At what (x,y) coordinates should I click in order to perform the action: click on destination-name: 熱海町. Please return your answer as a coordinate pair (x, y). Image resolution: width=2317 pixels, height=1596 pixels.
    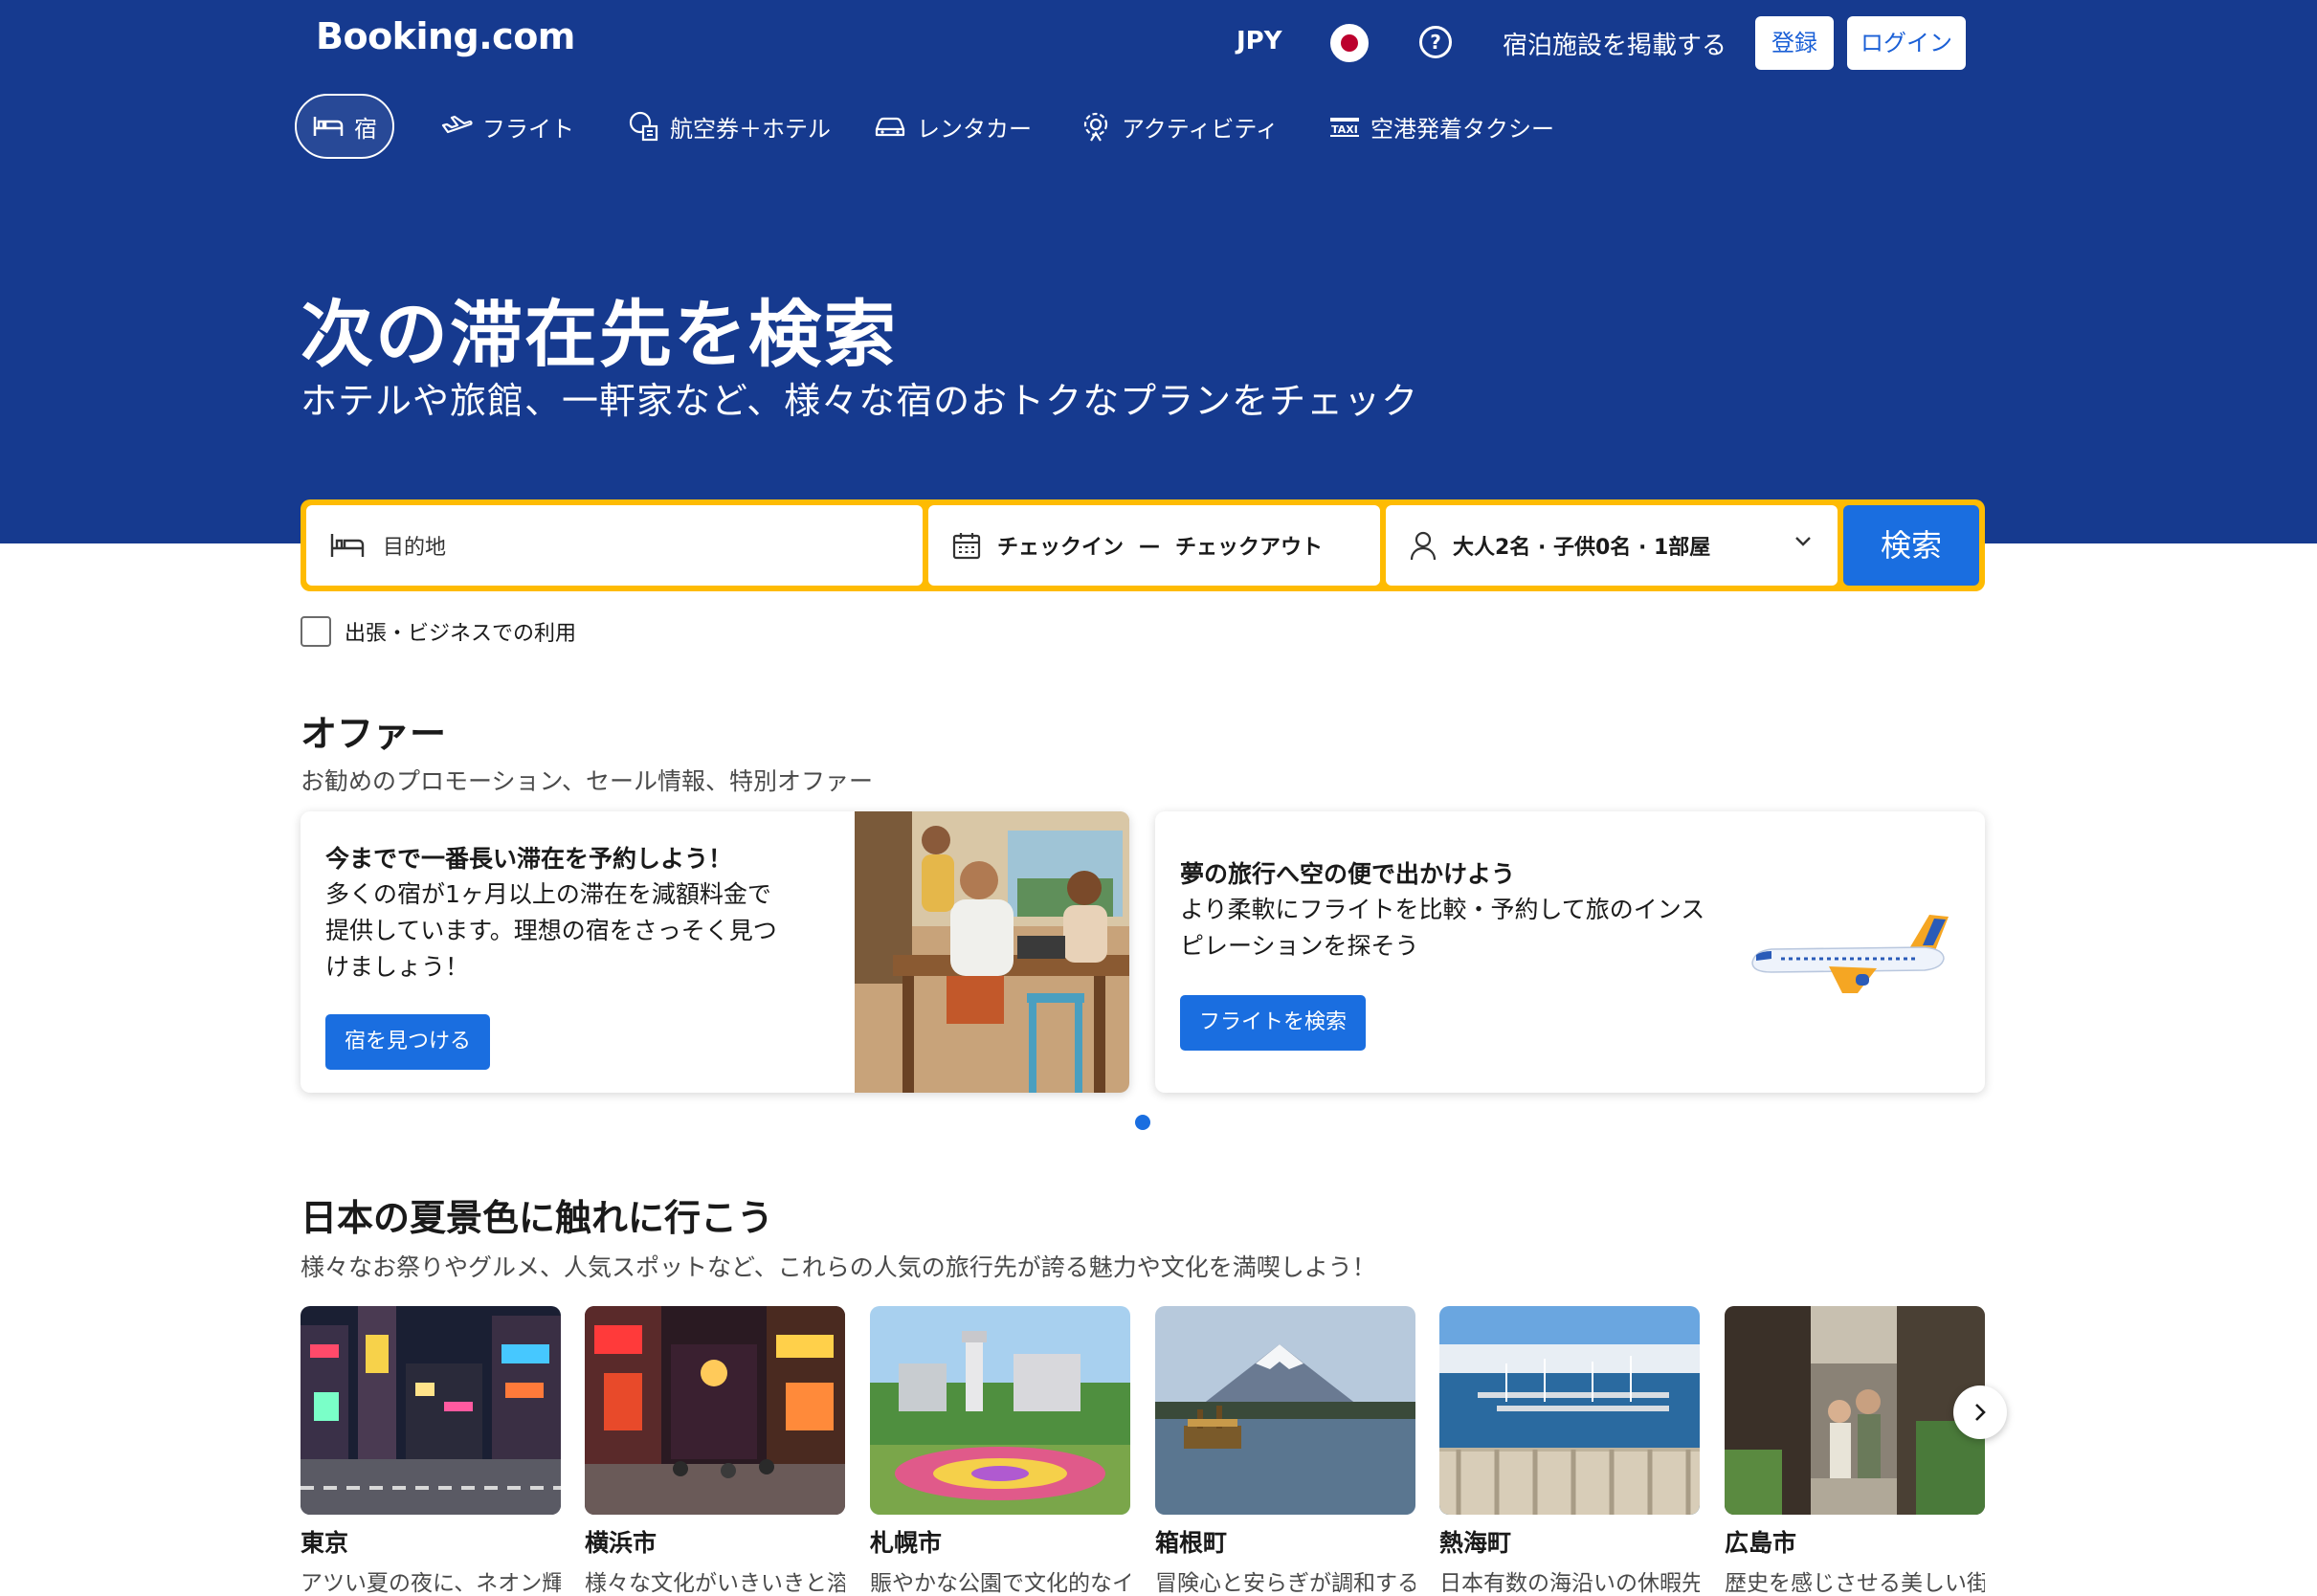
    Looking at the image, I should click on (1475, 1543).